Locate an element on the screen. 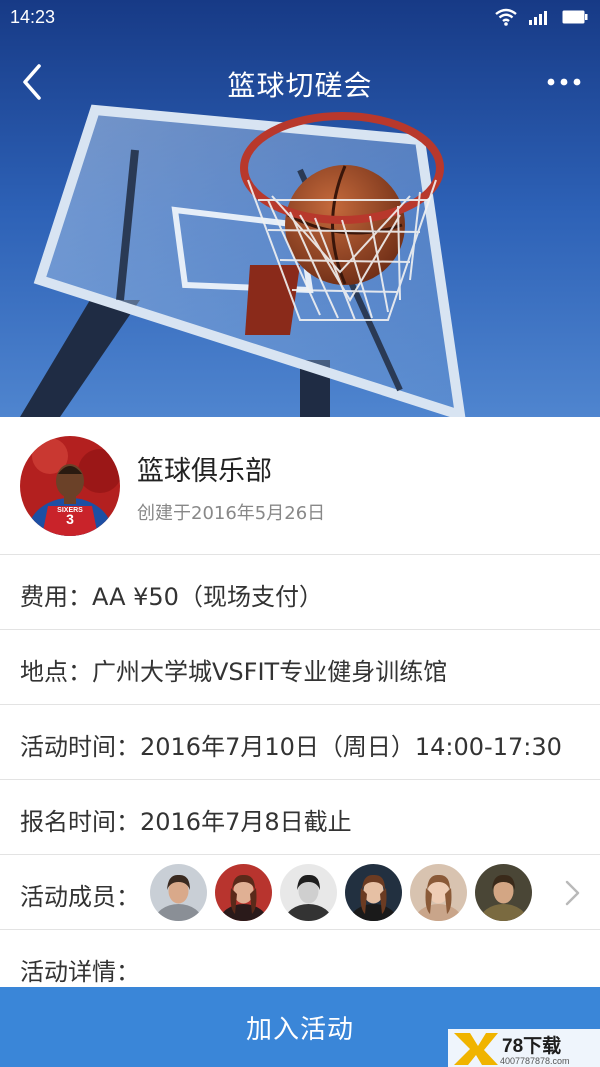 The image size is (600, 1067). details-section: 活动详情： is located at coordinates (300, 960).